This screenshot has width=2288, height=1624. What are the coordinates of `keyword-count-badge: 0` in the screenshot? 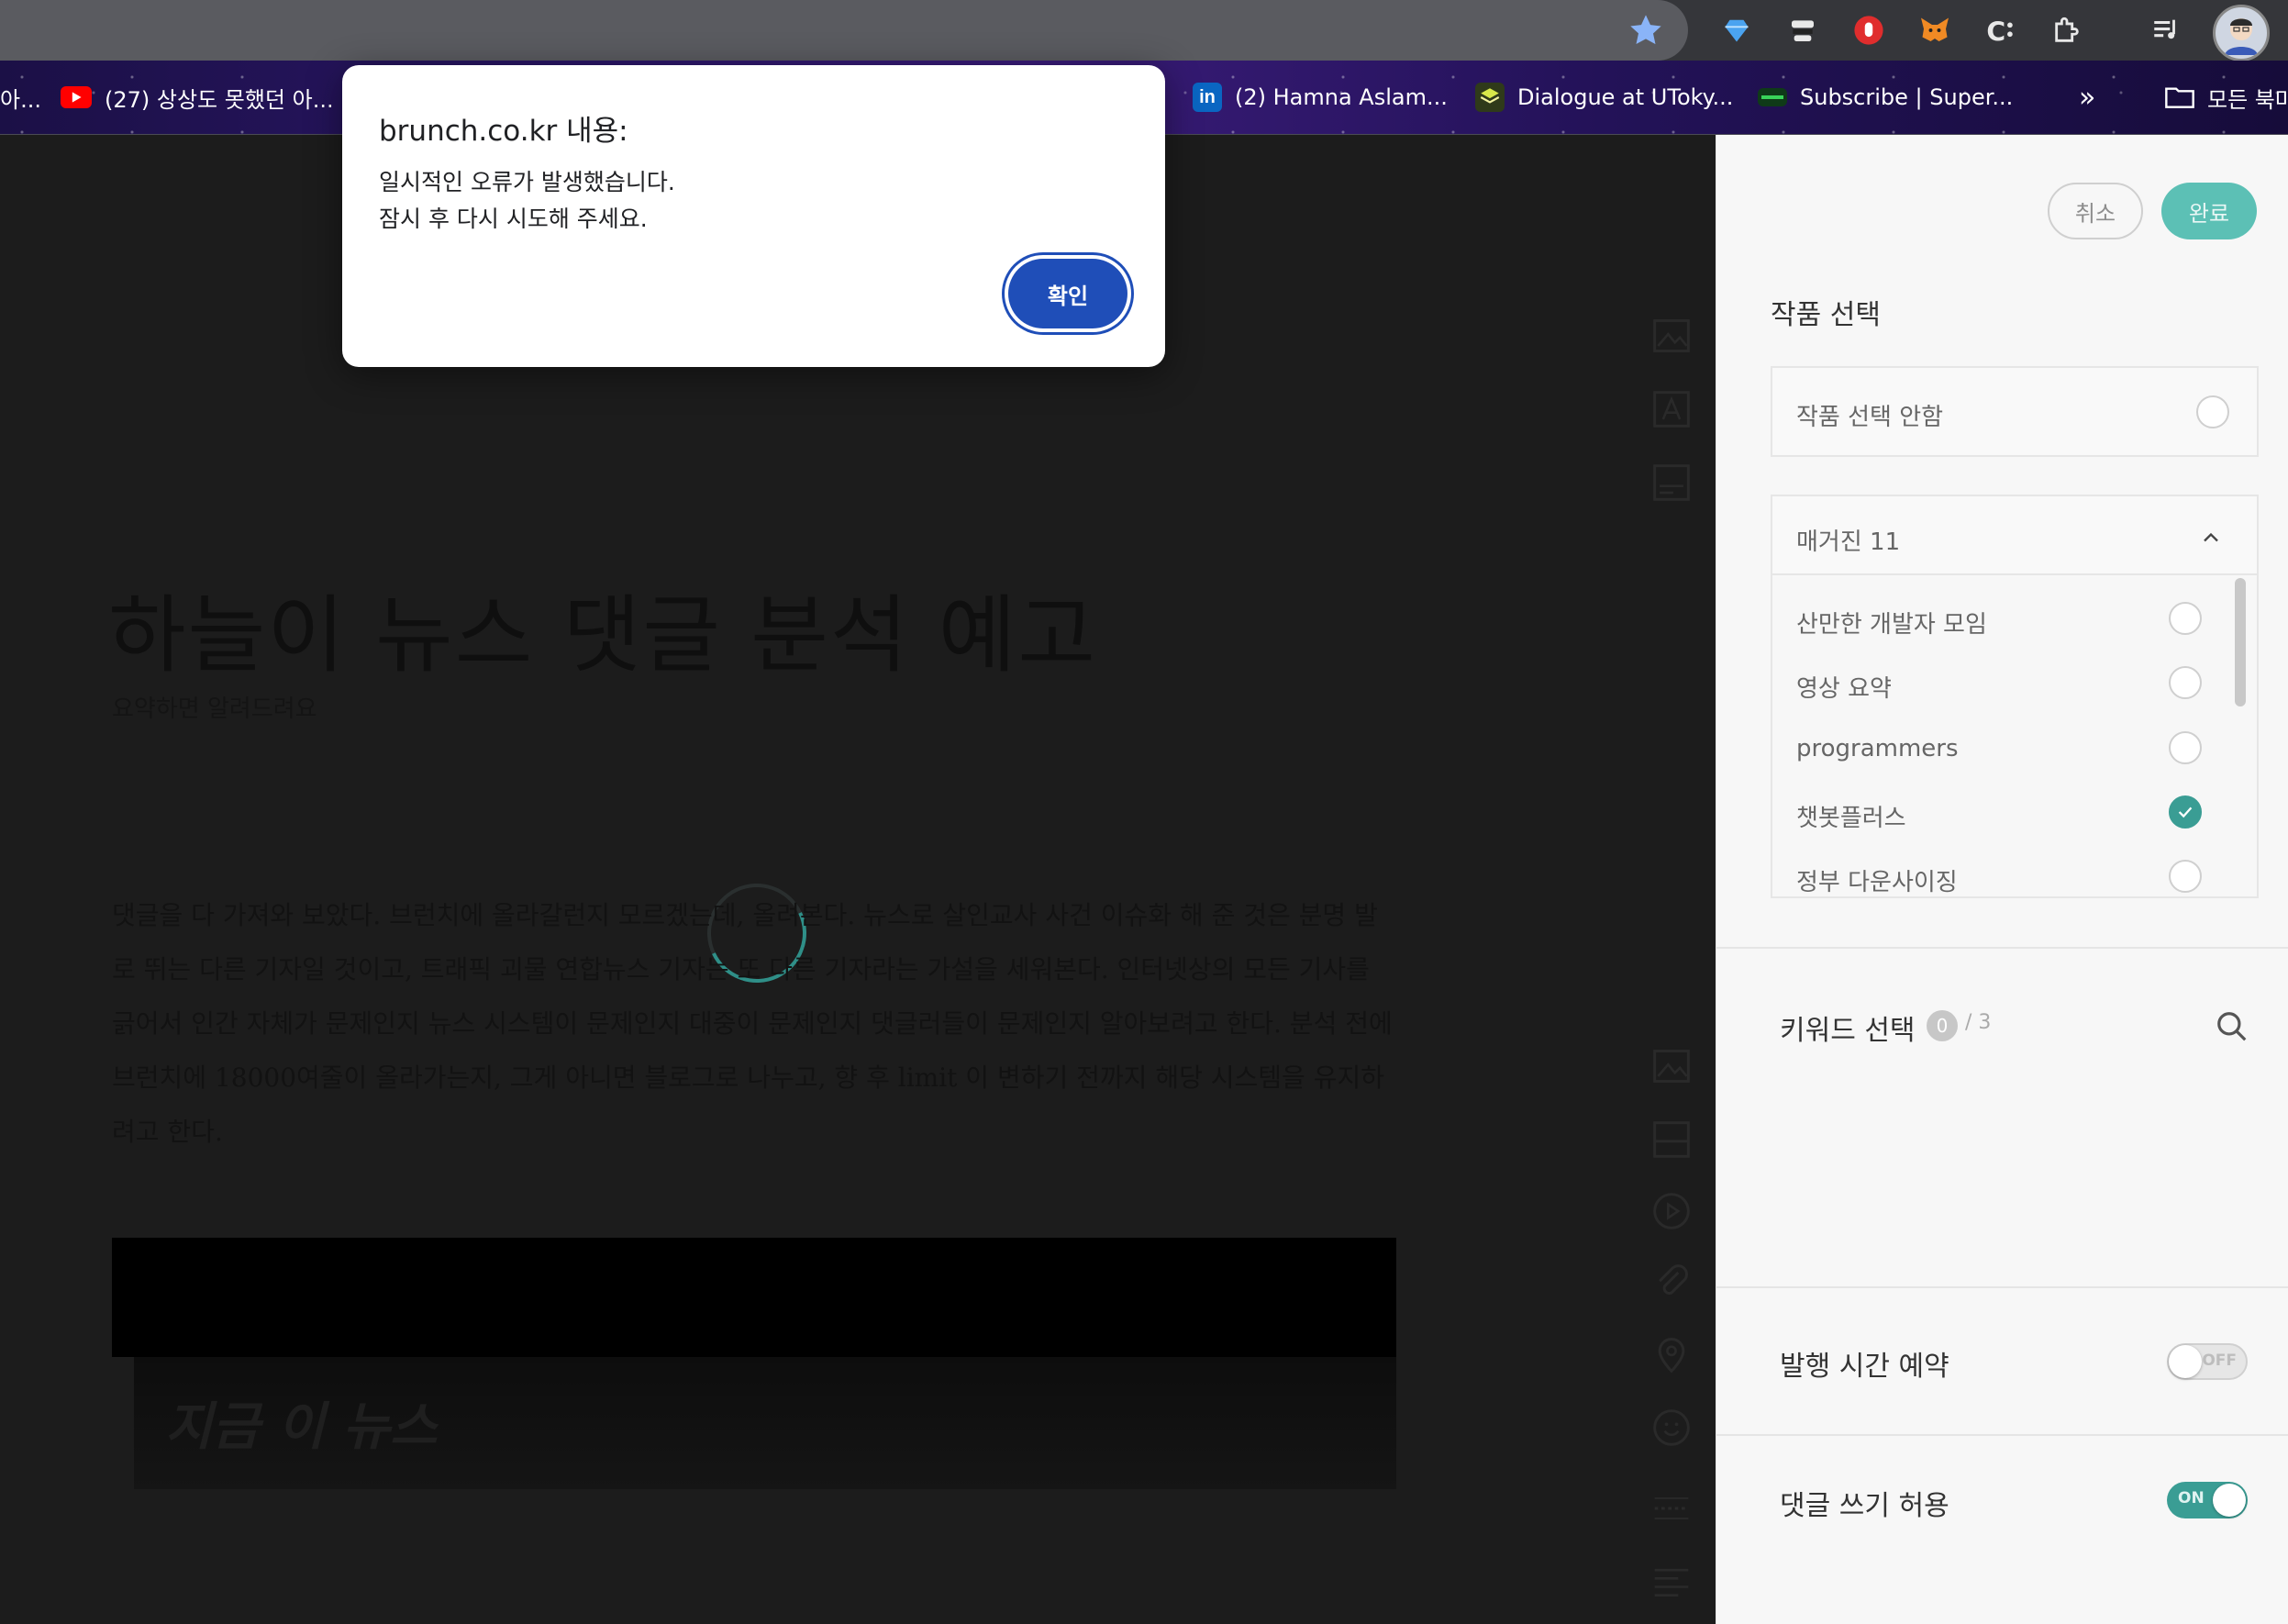 It's located at (1942, 1025).